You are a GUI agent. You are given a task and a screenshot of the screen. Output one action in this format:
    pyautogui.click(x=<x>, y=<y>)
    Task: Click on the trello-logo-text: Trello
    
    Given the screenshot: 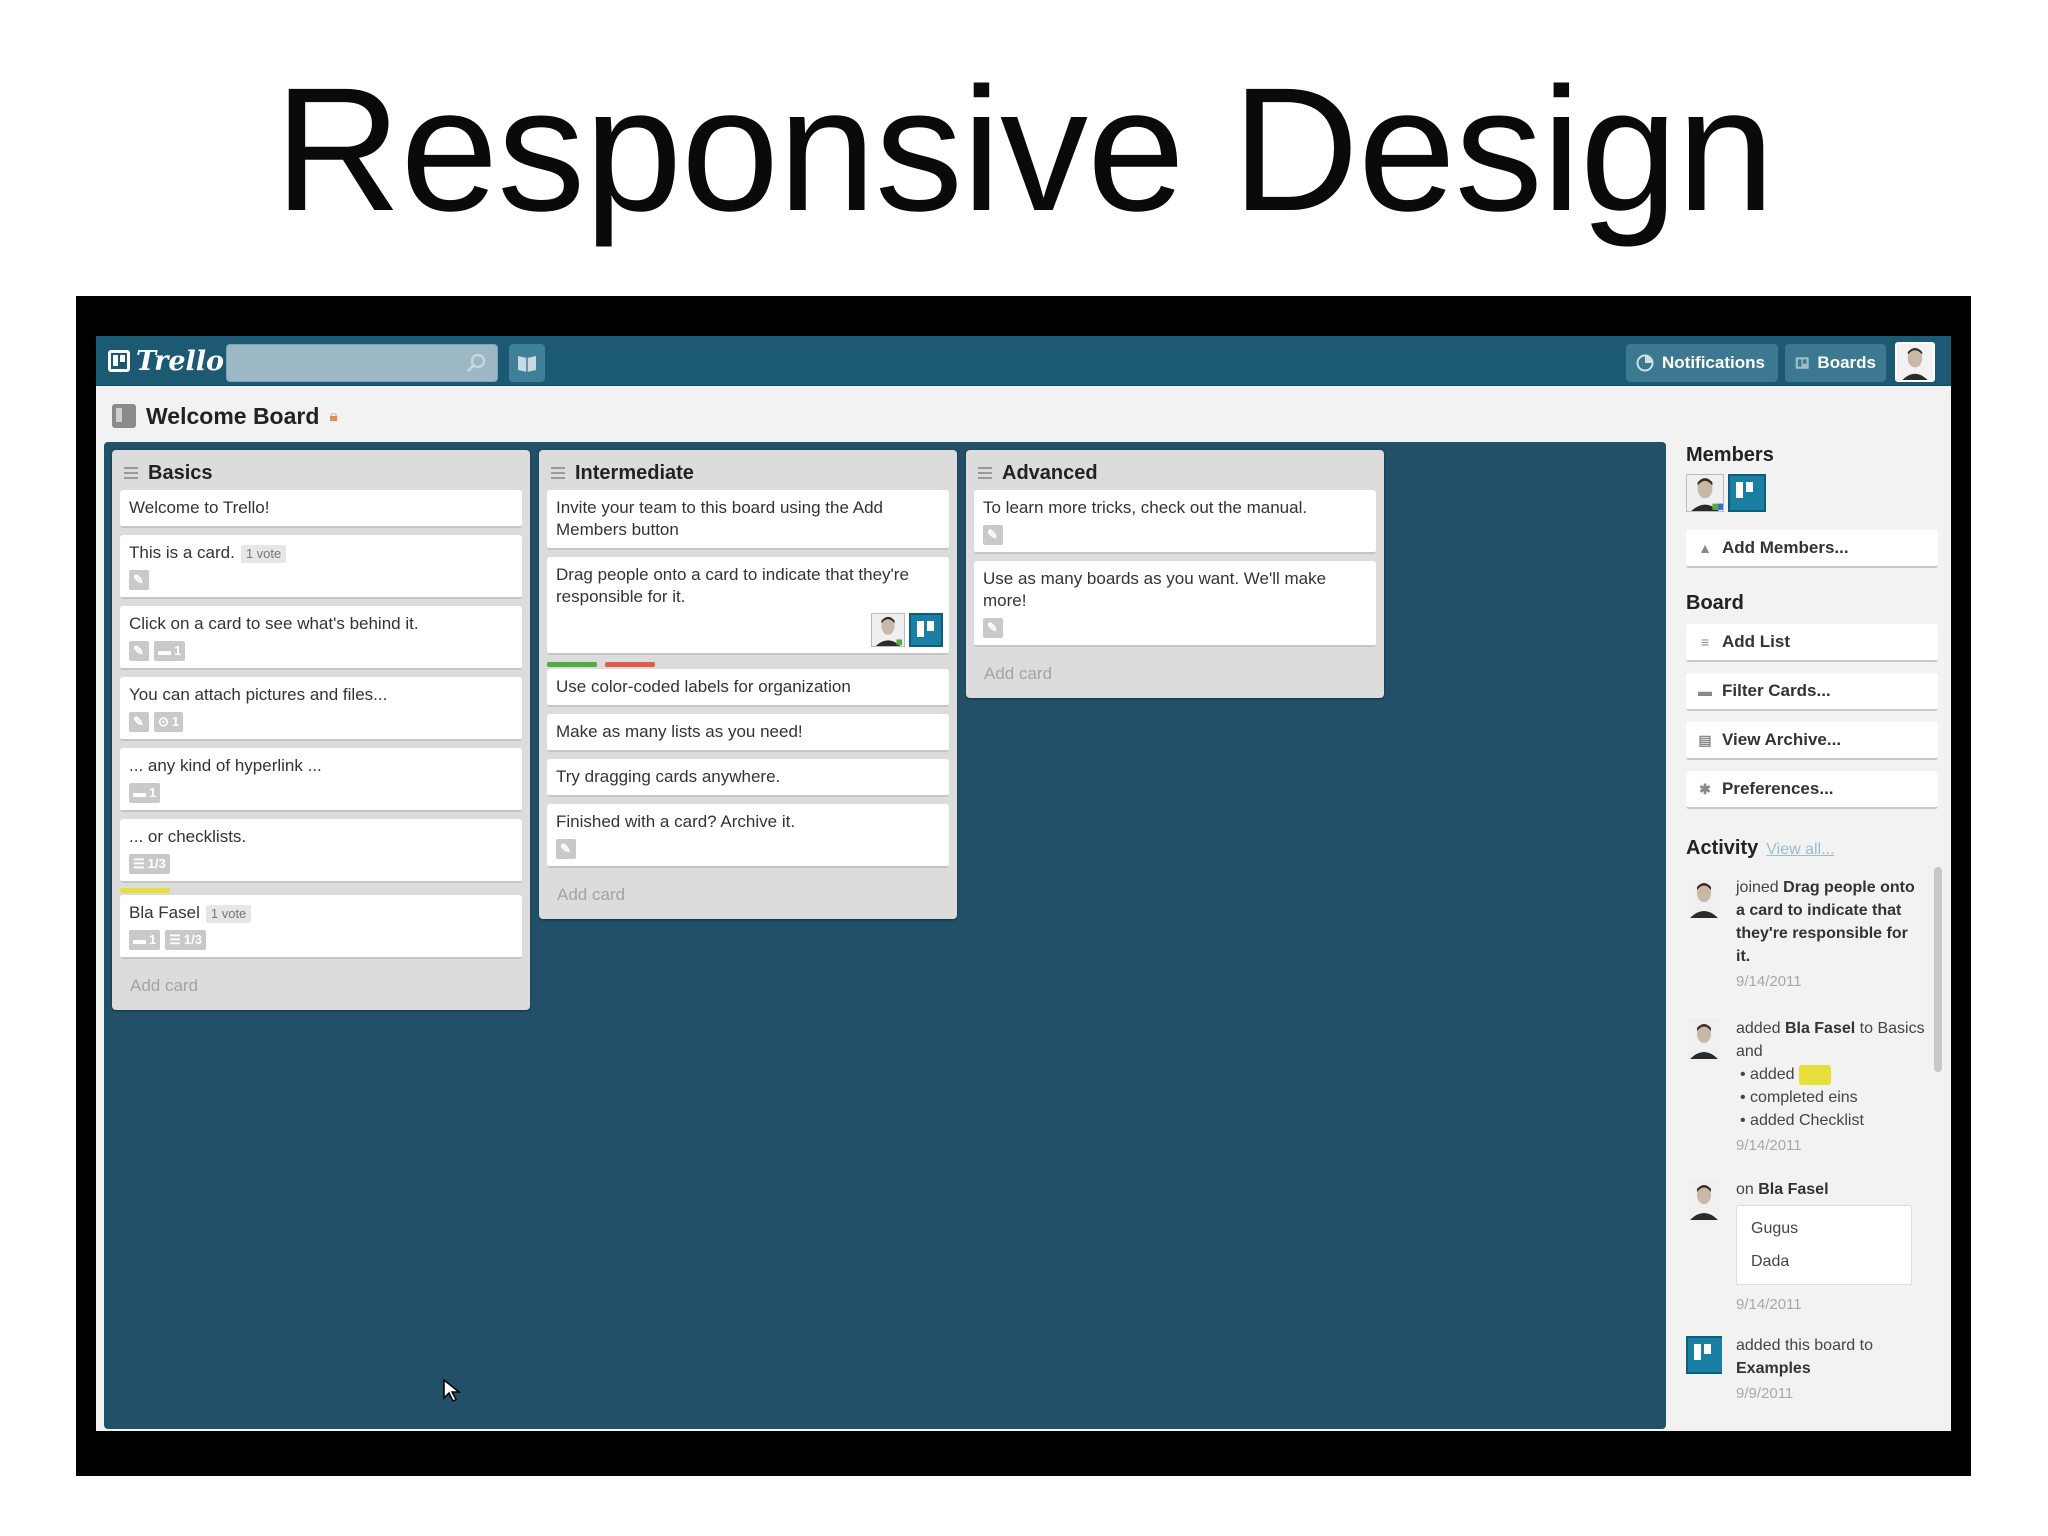 What is the action you would take?
    pyautogui.click(x=180, y=361)
    